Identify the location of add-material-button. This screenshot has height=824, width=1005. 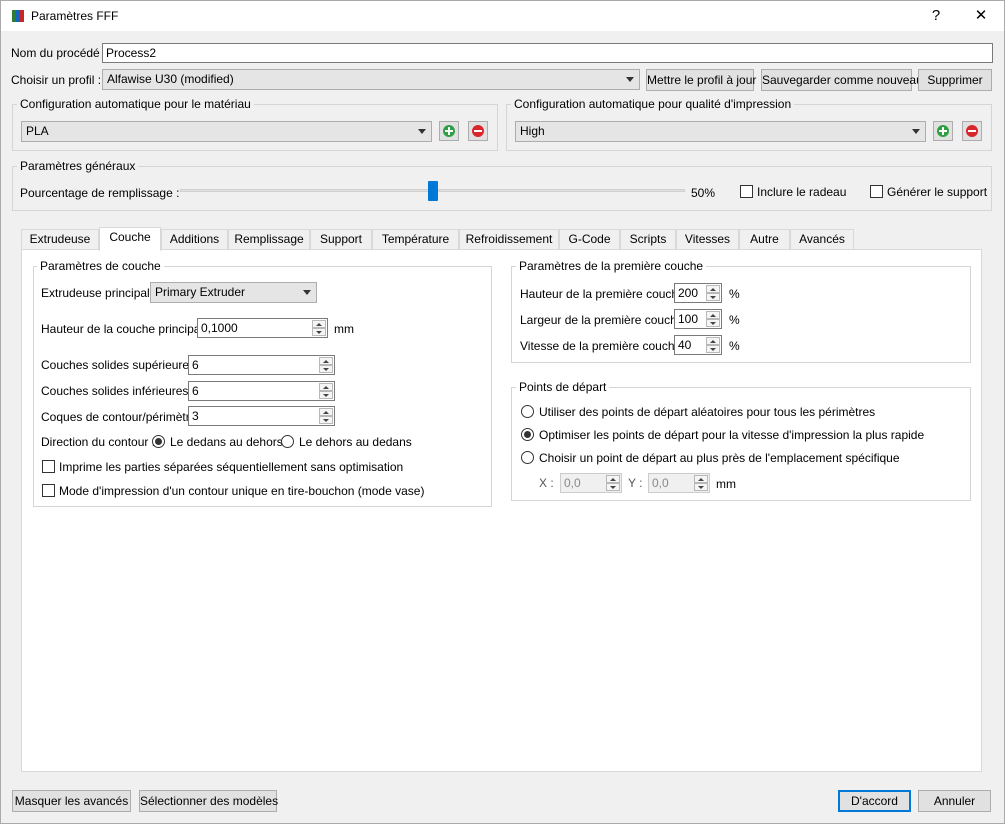
(449, 131).